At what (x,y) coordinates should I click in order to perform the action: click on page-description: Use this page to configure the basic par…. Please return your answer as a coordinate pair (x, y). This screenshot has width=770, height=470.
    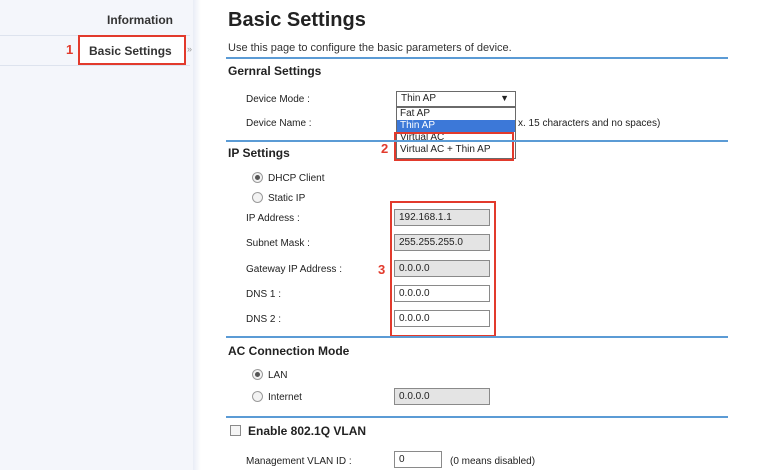
    Looking at the image, I should click on (370, 48).